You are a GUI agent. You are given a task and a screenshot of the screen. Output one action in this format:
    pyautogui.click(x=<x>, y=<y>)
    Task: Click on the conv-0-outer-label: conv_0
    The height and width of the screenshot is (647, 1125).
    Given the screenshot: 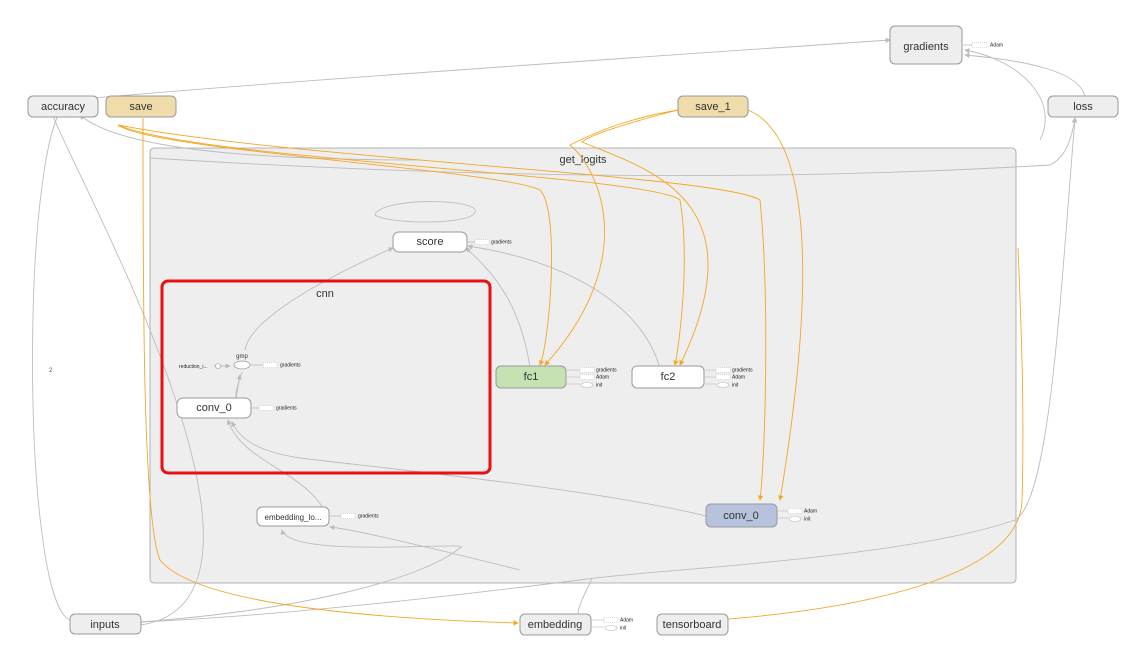 What is the action you would take?
    pyautogui.click(x=740, y=516)
    